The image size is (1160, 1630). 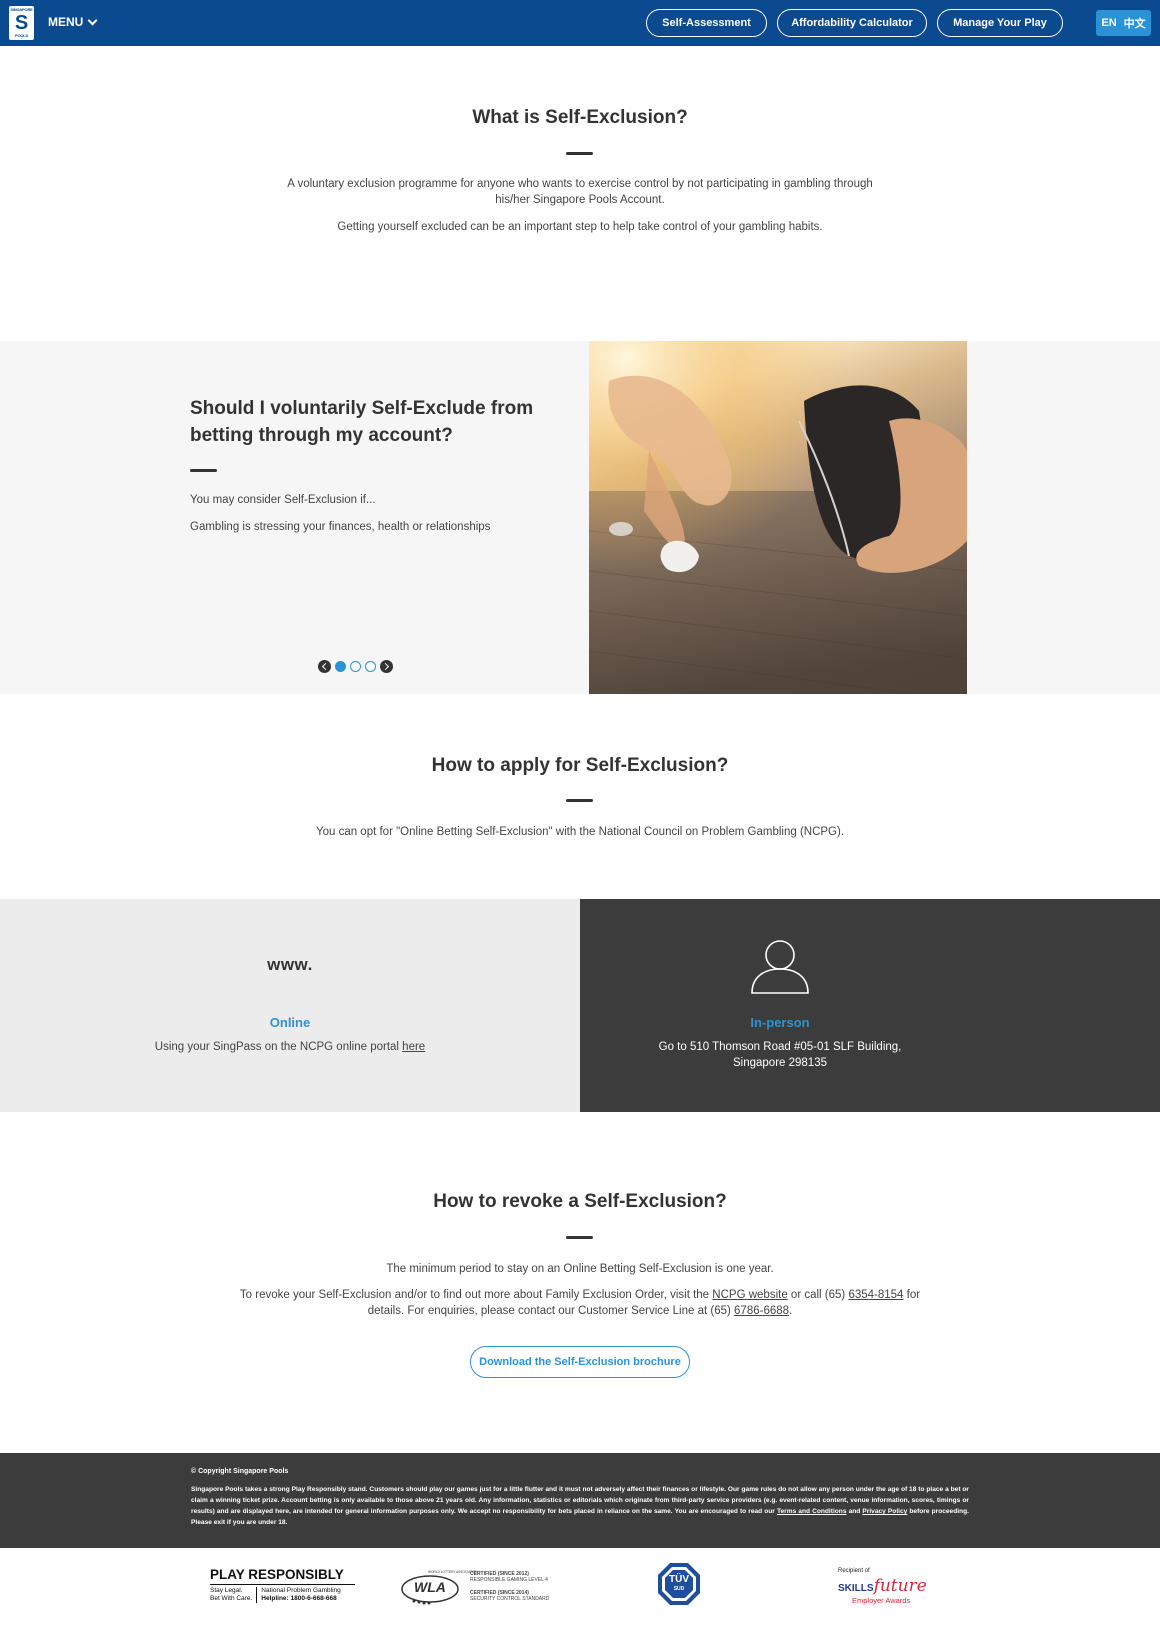 I want to click on disclaimer-and: and, so click(x=854, y=1511).